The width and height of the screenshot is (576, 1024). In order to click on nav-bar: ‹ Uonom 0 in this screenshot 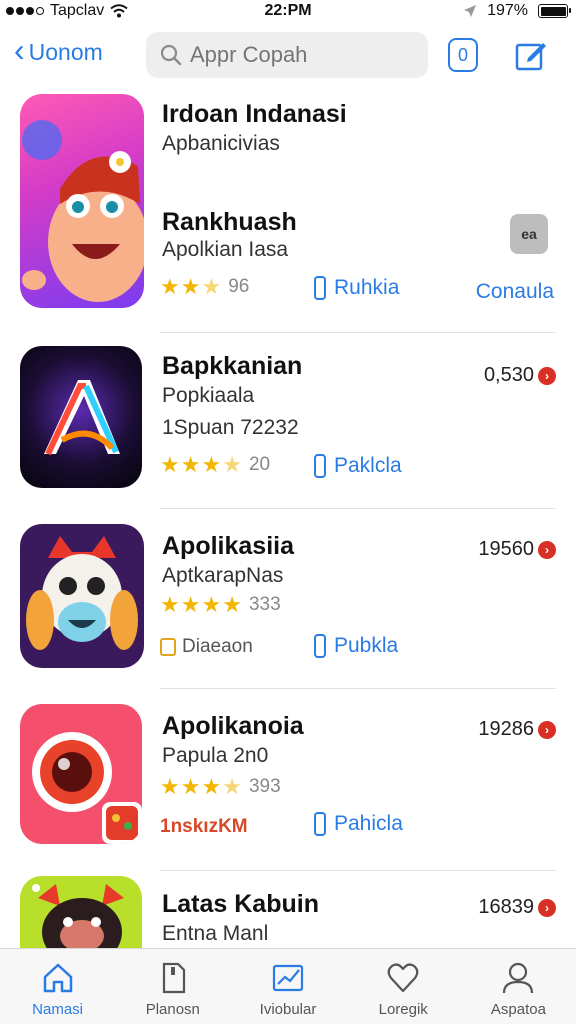, I will do `click(288, 55)`.